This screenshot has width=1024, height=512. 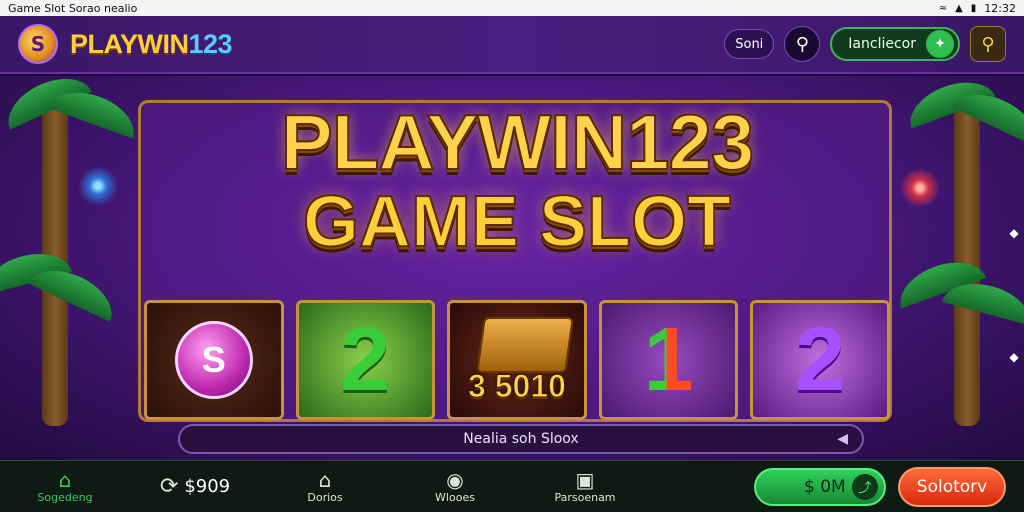 What do you see at coordinates (967, 256) in the screenshot?
I see `palm-trunk` at bounding box center [967, 256].